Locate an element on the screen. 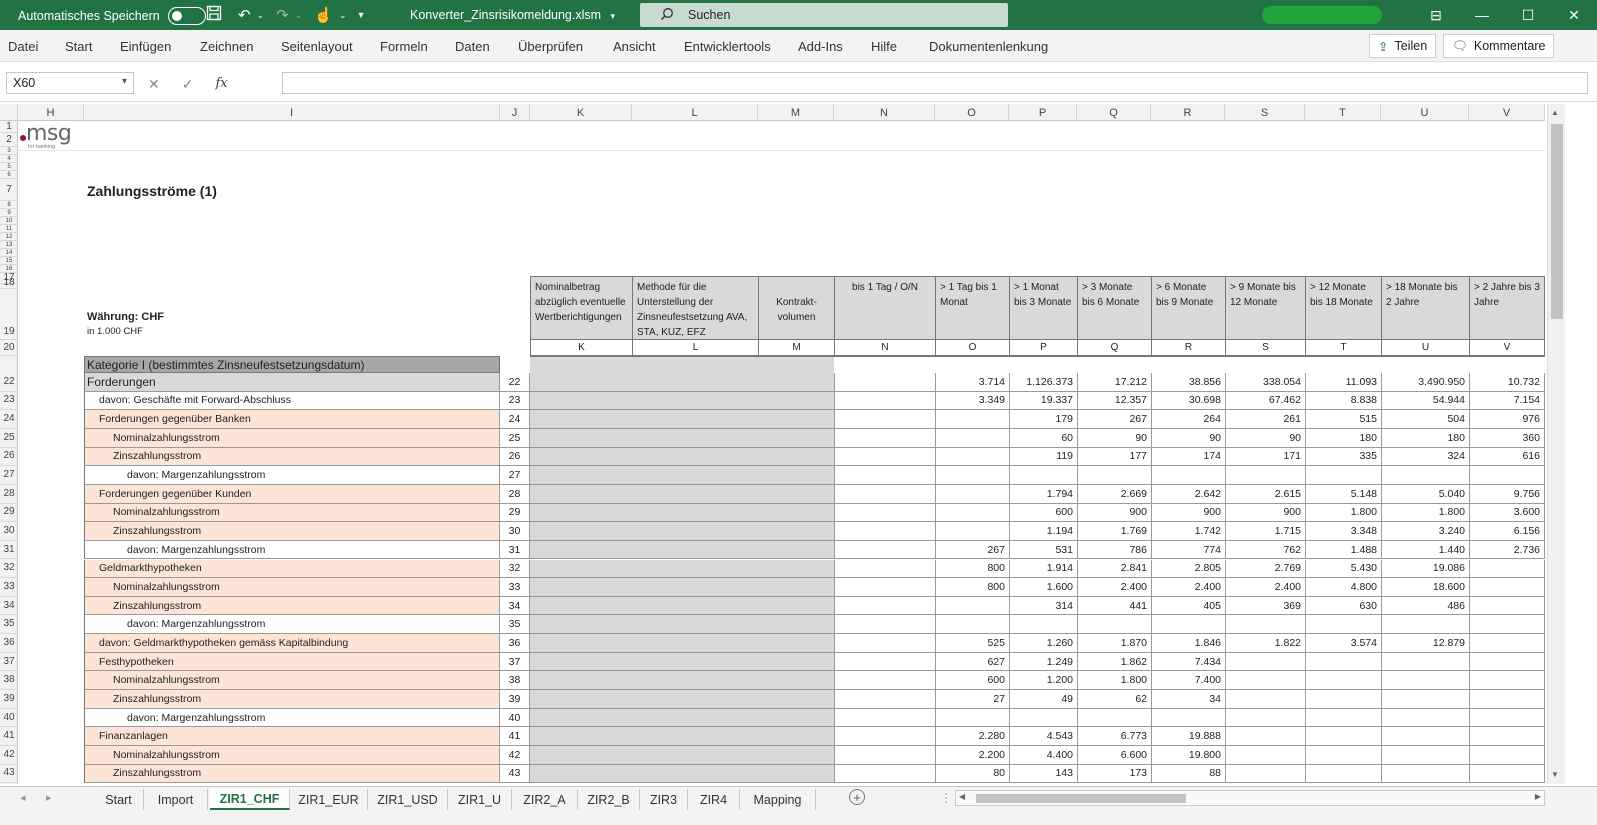 Image resolution: width=1597 pixels, height=825 pixels. row-number: 28 is located at coordinates (515, 494).